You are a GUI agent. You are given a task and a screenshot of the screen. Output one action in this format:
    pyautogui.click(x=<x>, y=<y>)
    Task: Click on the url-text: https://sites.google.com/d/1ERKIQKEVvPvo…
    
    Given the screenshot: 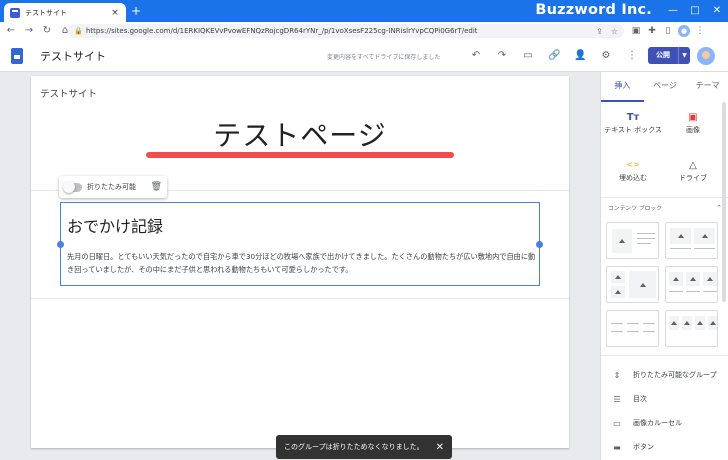 What is the action you would take?
    pyautogui.click(x=282, y=31)
    